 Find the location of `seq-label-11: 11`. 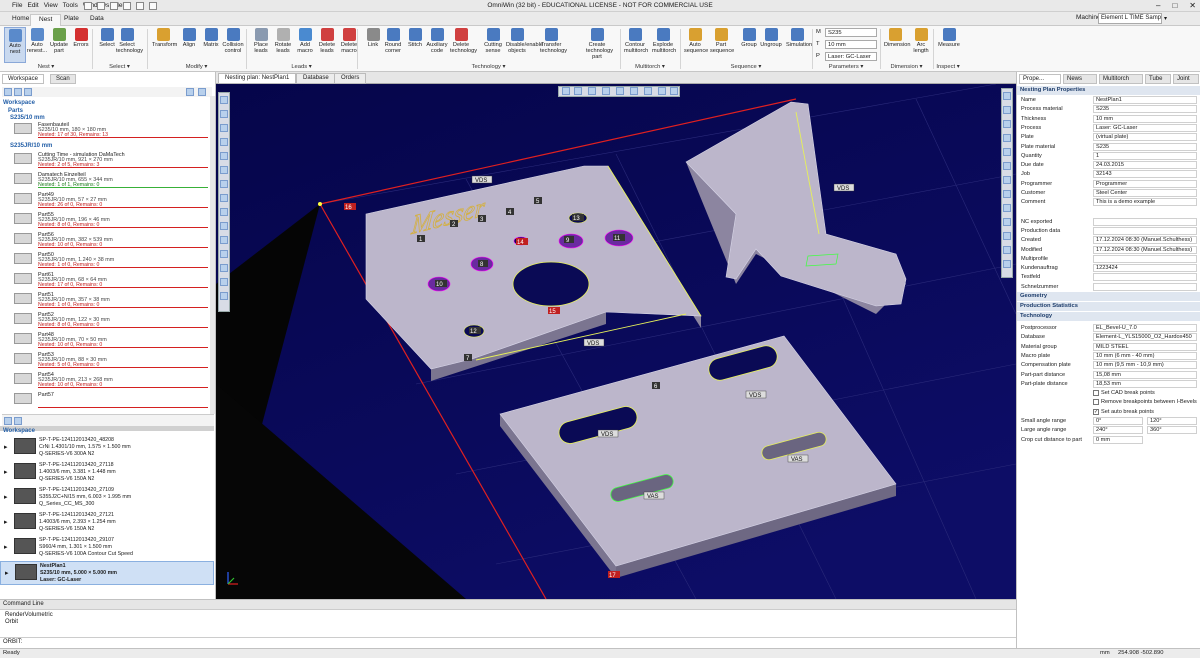

seq-label-11: 11 is located at coordinates (619, 238).